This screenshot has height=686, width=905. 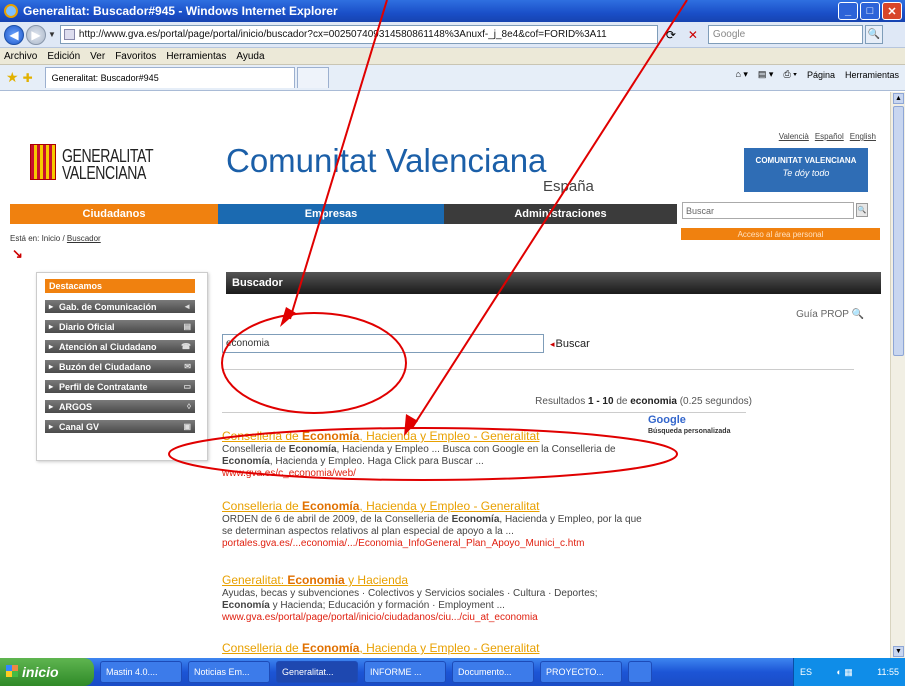 I want to click on generalitat-shield-logo, so click(x=43, y=162).